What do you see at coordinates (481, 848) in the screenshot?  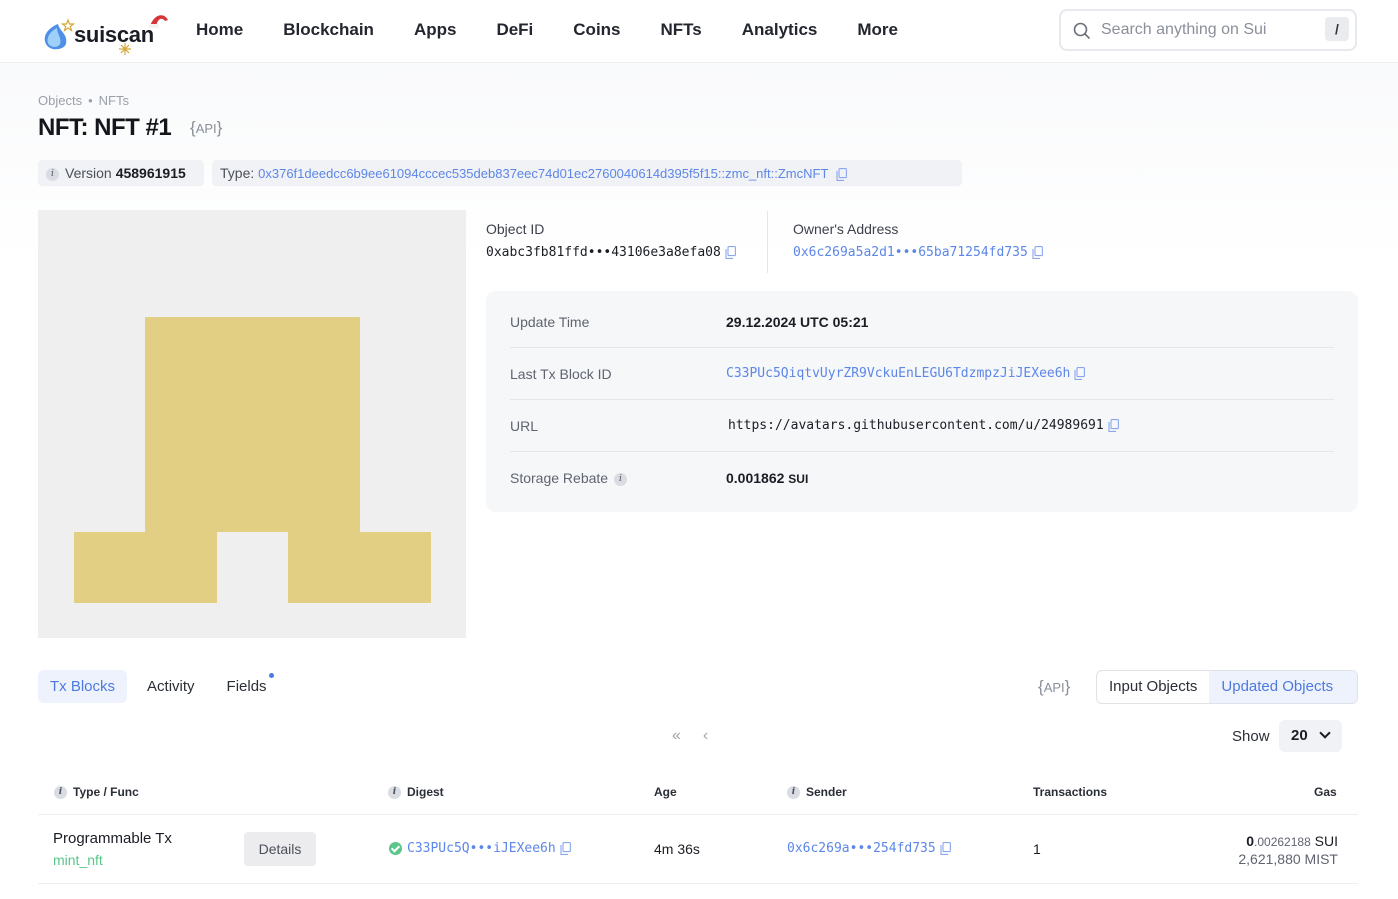 I see `digest-link: C33PUc5Q•••iJEXee6h` at bounding box center [481, 848].